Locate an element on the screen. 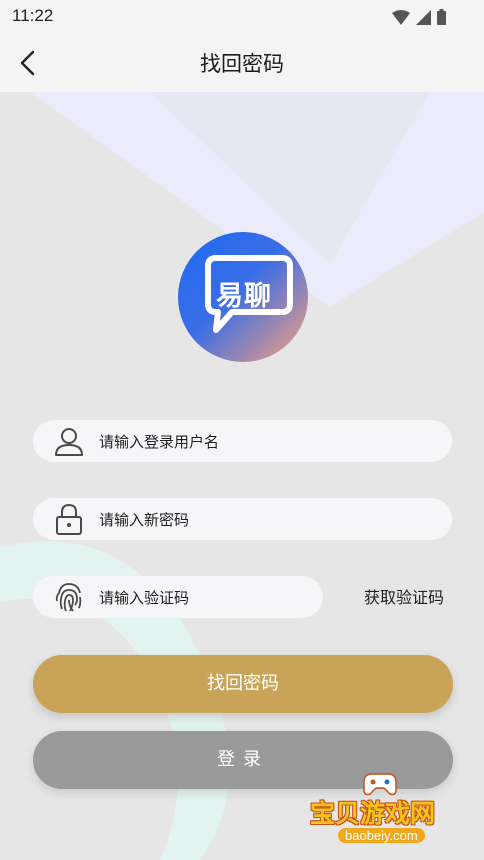 This screenshot has height=860, width=484. watermark: 宝贝游戏网 baobeiy.com is located at coordinates (383, 812).